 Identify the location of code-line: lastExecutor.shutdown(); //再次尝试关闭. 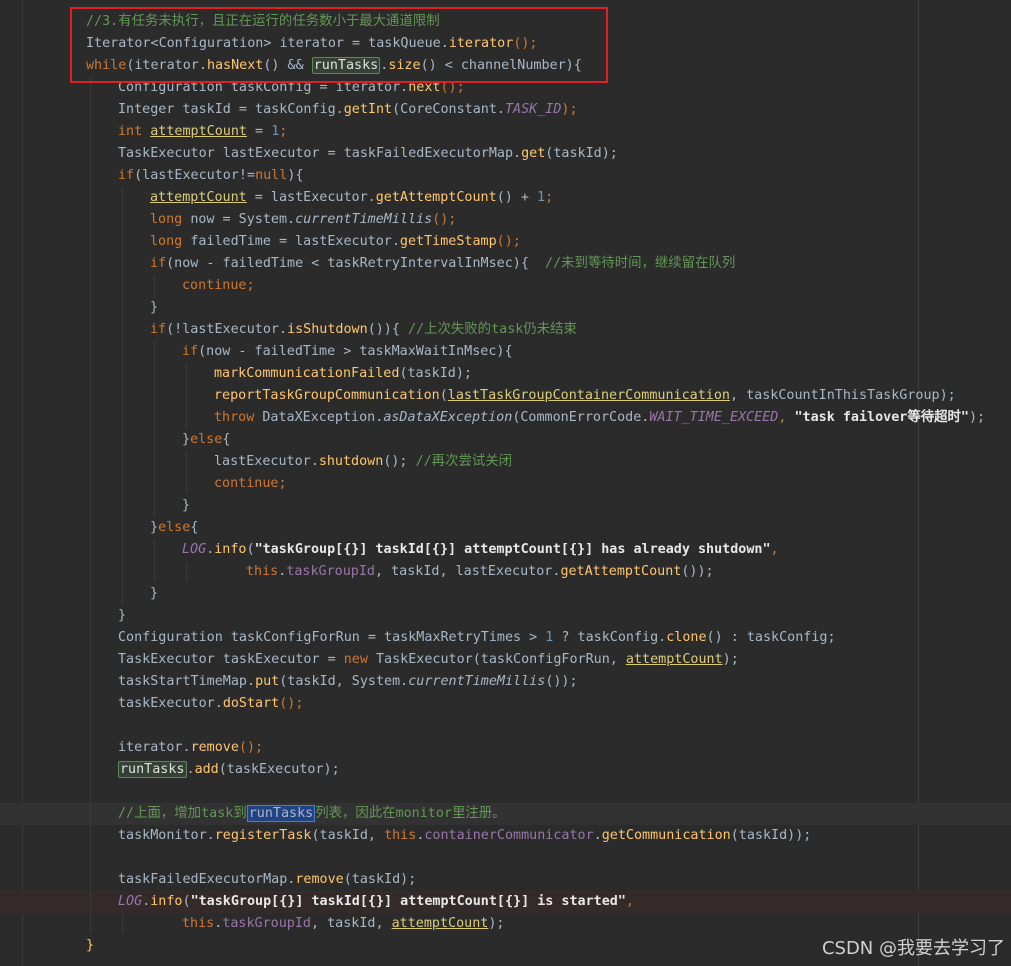
(505, 462).